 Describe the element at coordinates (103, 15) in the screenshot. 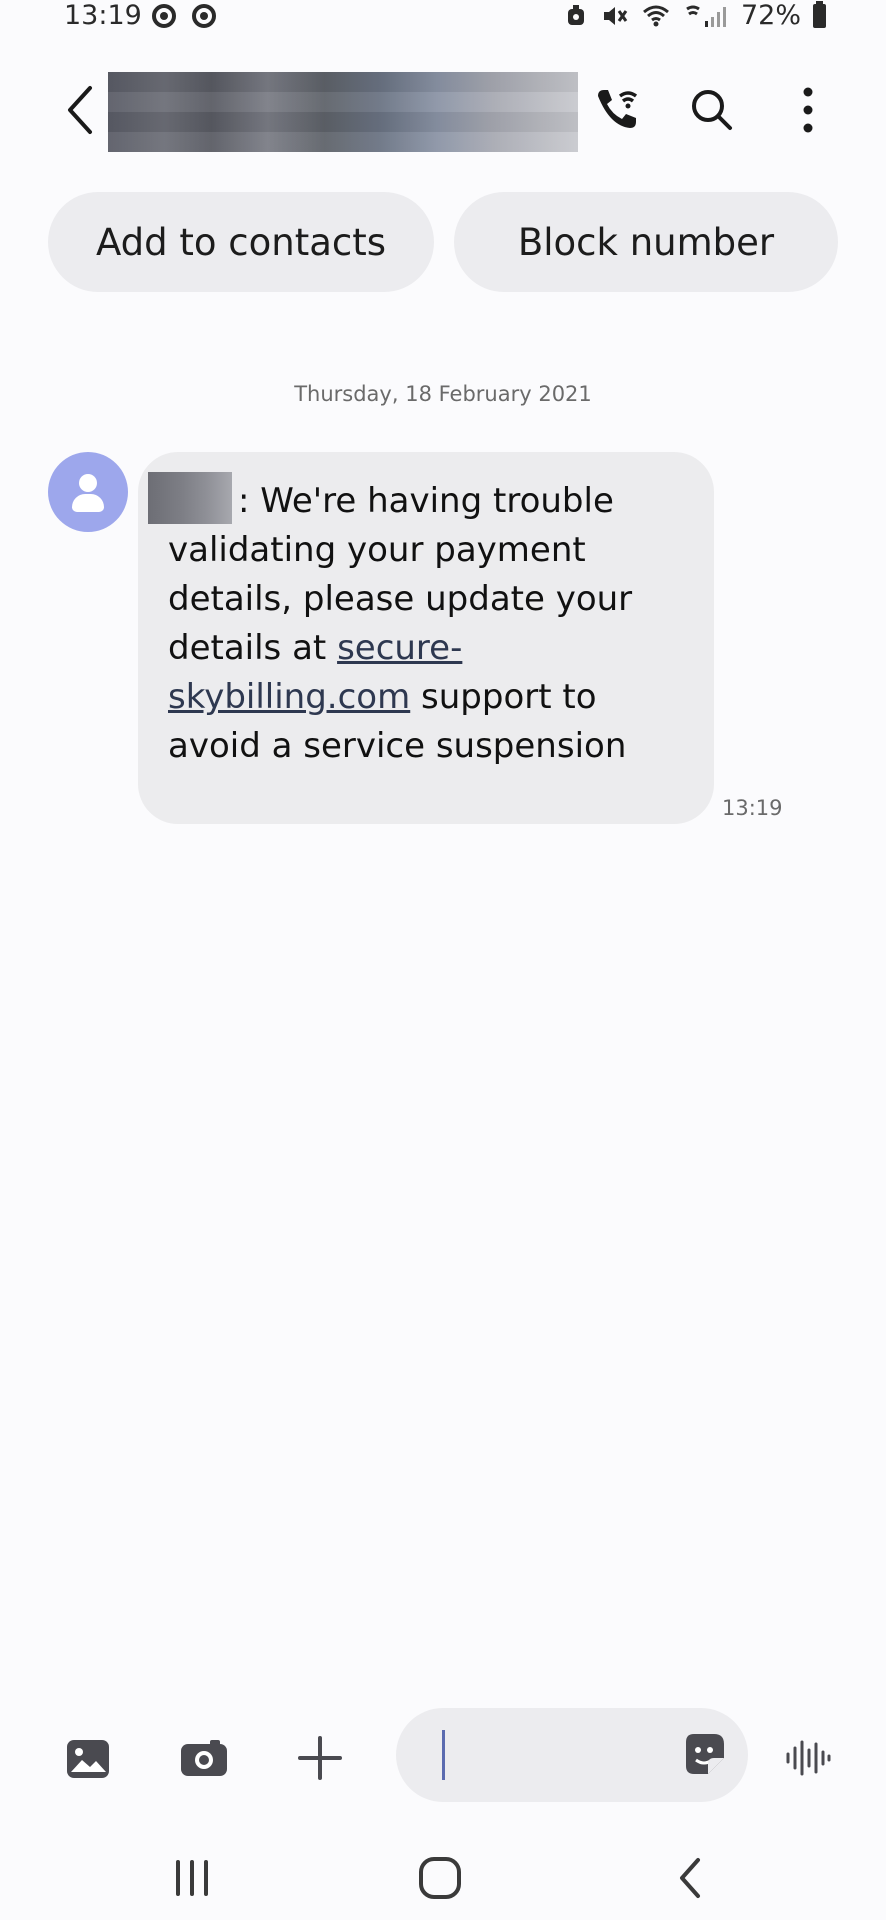

I see `status-time: 13:19` at that location.